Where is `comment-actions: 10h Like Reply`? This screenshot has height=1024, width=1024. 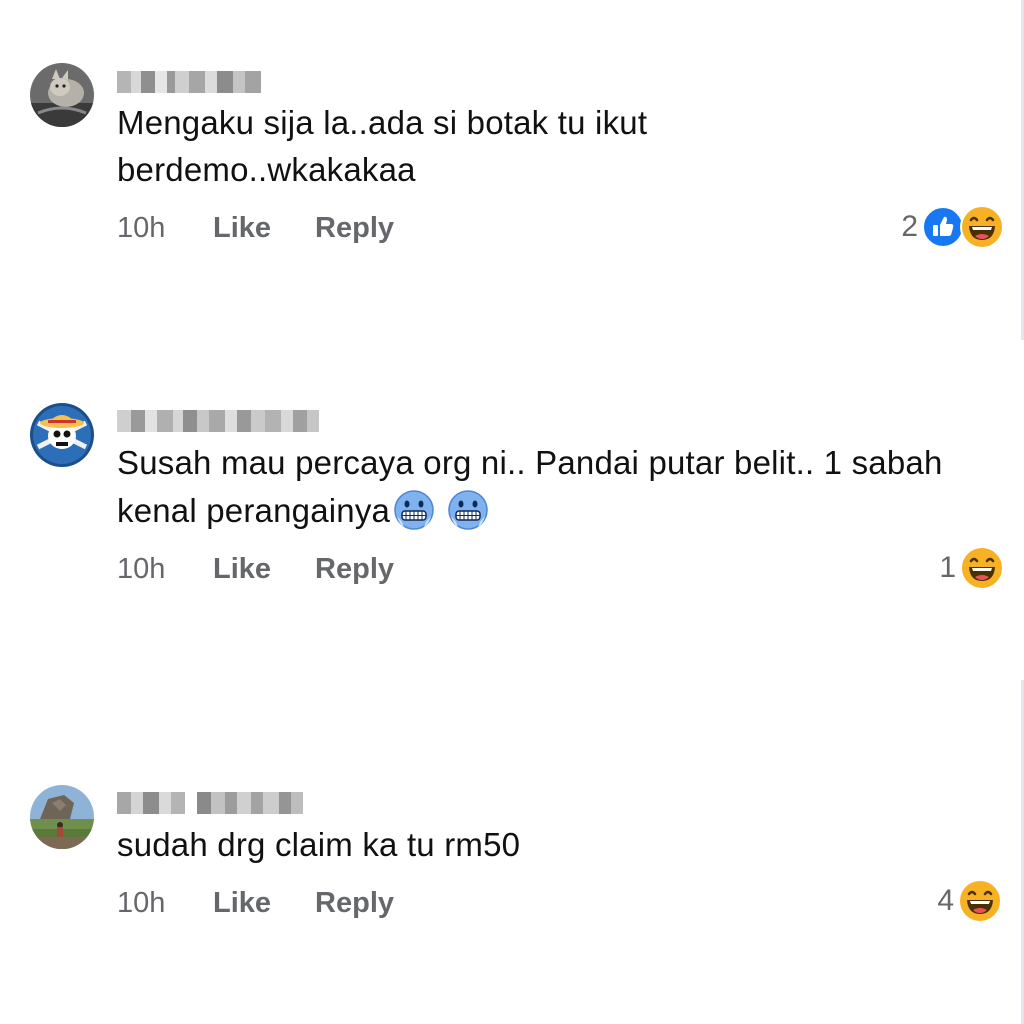
comment-actions: 10h Like Reply is located at coordinates (277, 903).